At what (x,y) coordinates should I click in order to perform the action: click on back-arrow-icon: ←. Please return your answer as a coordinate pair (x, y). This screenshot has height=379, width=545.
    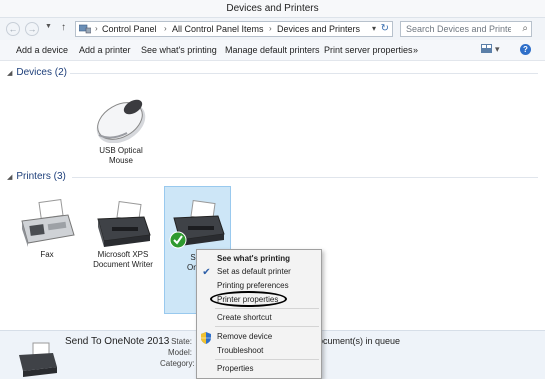
    Looking at the image, I should click on (13, 29).